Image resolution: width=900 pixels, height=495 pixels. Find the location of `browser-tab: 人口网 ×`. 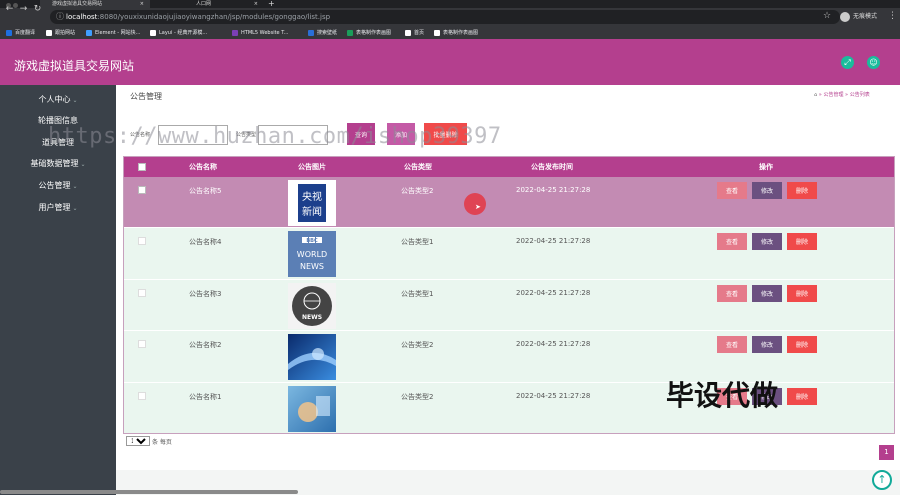

browser-tab: 人口网 × is located at coordinates (224, 4).